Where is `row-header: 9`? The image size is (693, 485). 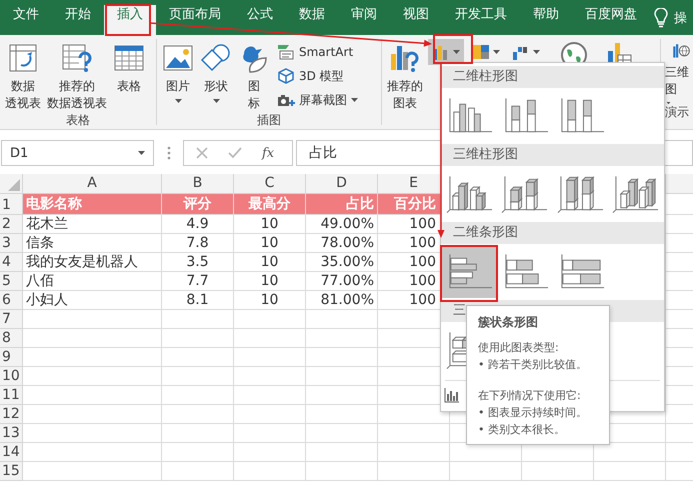 row-header: 9 is located at coordinates (11, 357).